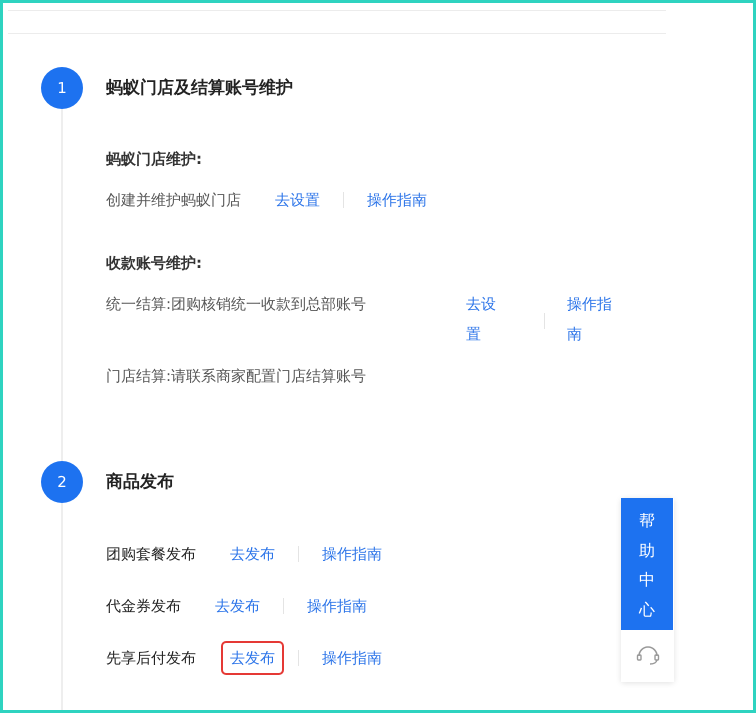 The image size is (756, 713). What do you see at coordinates (154, 263) in the screenshot?
I see `section-heading: 收款账号维护:` at bounding box center [154, 263].